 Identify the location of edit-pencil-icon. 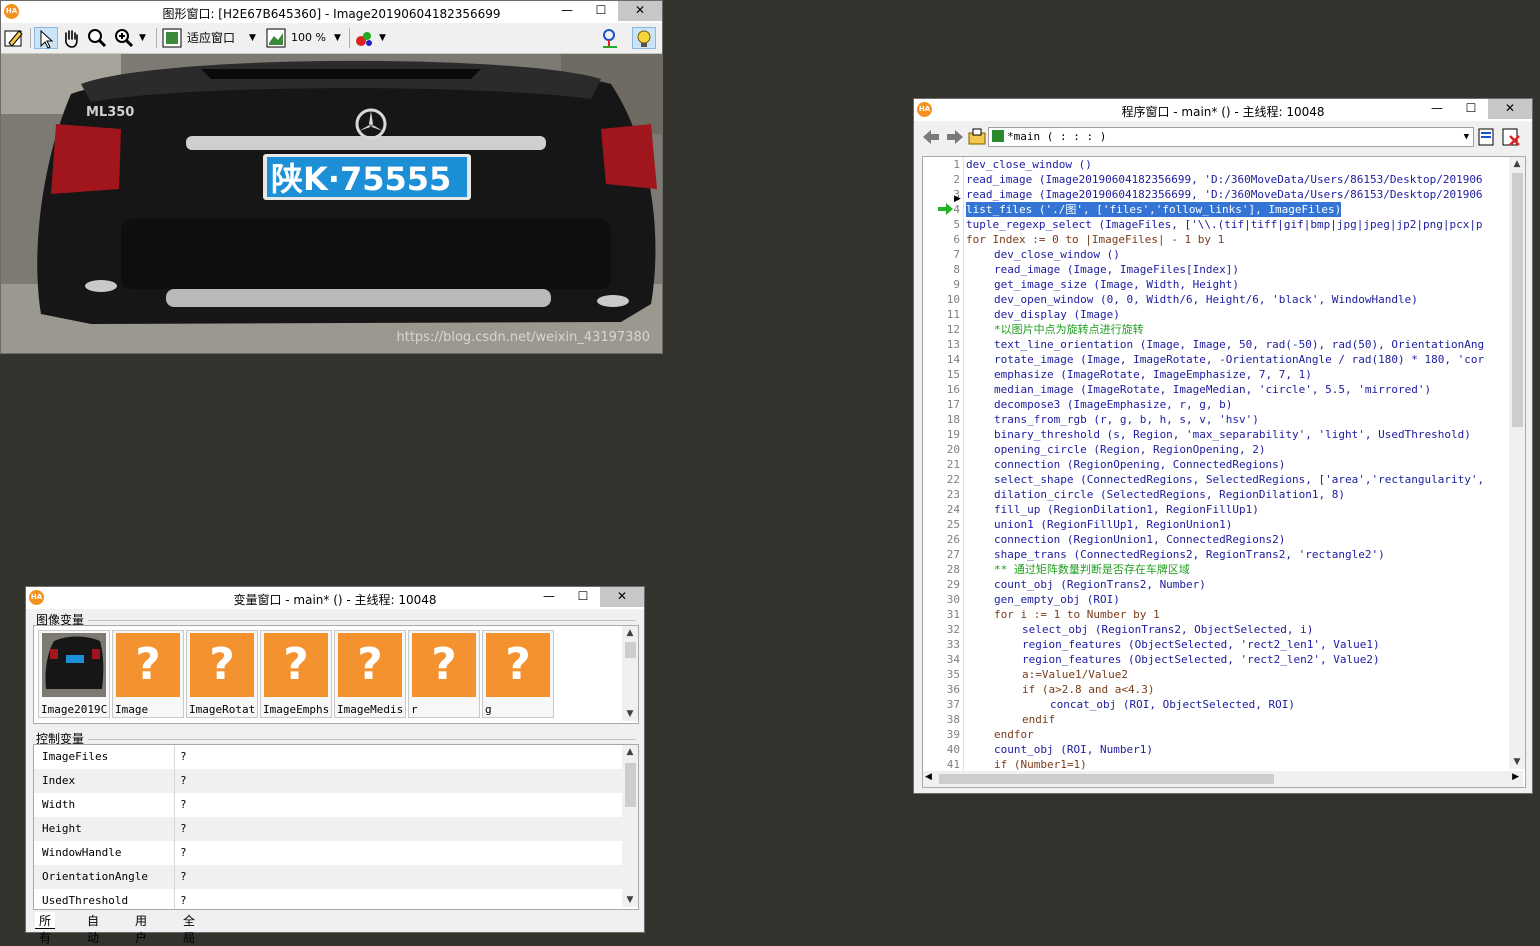
(15, 38).